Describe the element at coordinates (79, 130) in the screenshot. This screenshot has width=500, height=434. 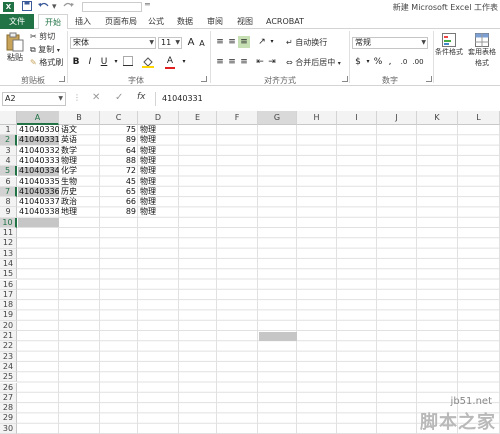
I see `cell-b1: 语文` at that location.